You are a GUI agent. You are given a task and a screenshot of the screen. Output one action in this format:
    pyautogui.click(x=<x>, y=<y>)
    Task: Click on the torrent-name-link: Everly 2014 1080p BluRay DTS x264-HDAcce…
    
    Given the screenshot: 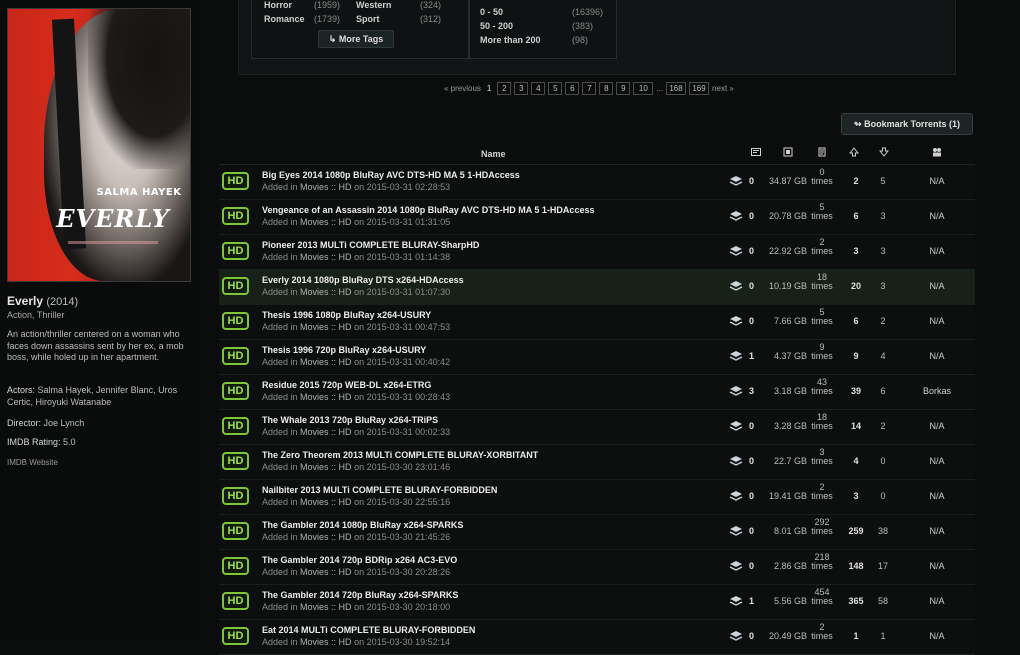 What is the action you would take?
    pyautogui.click(x=363, y=280)
    